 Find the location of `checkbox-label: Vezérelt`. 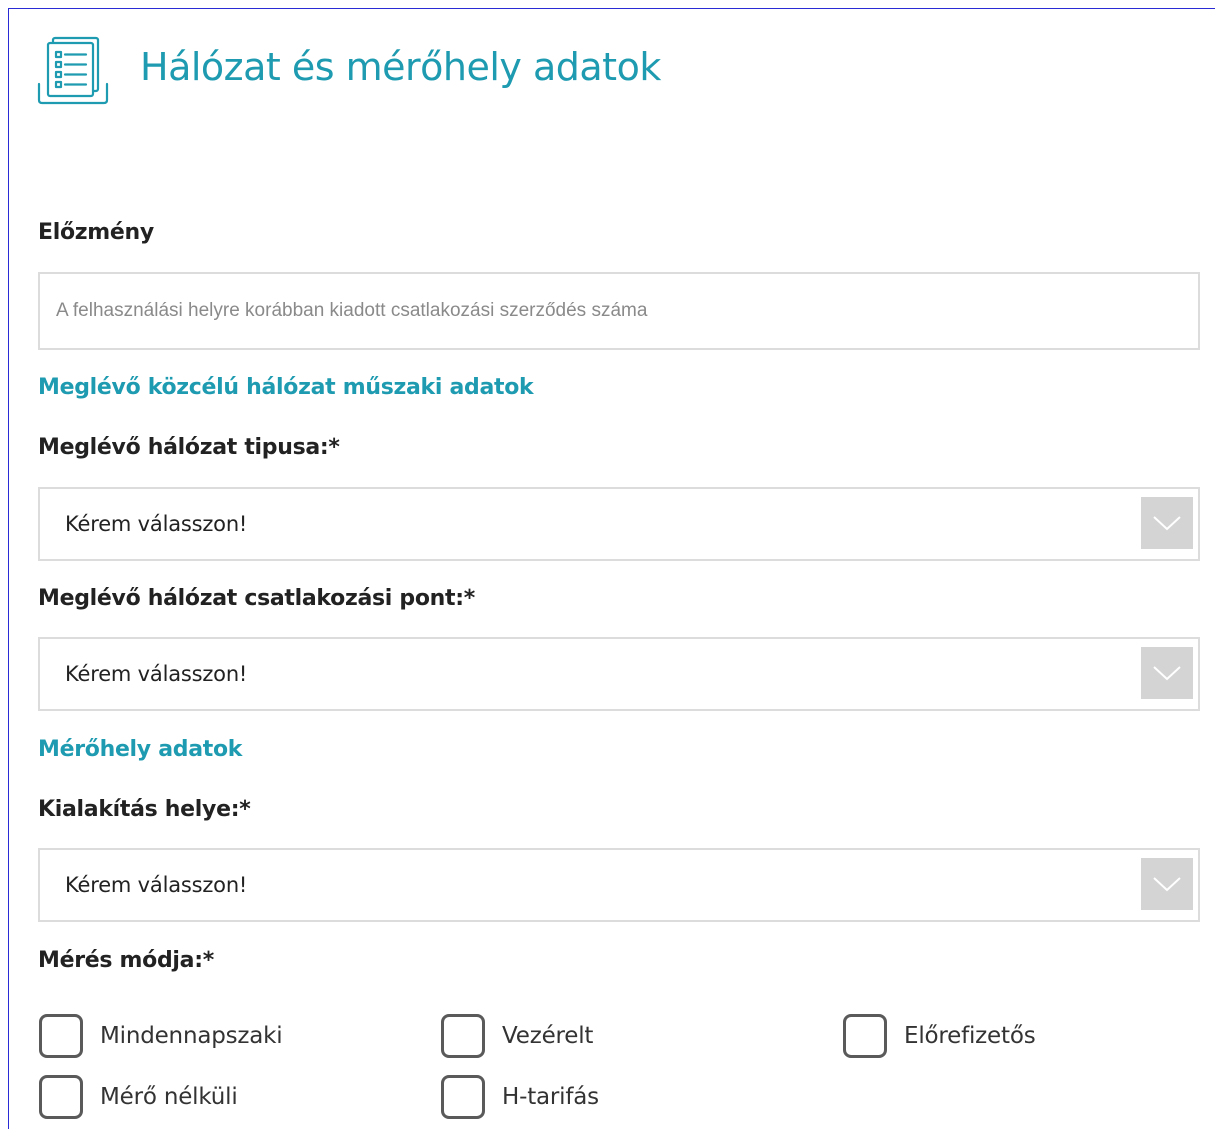

checkbox-label: Vezérelt is located at coordinates (548, 1036).